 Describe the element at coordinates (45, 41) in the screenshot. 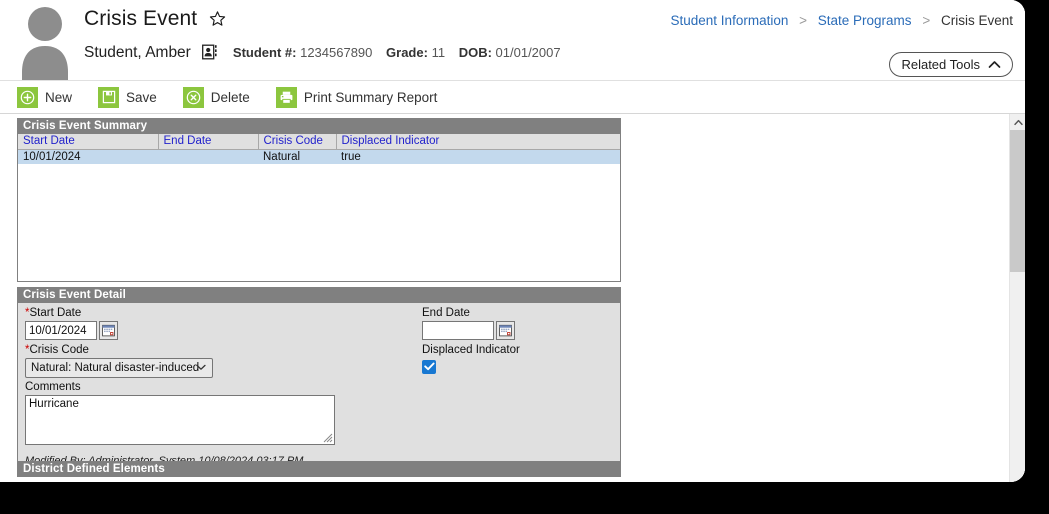

I see `person-avatar-icon` at that location.